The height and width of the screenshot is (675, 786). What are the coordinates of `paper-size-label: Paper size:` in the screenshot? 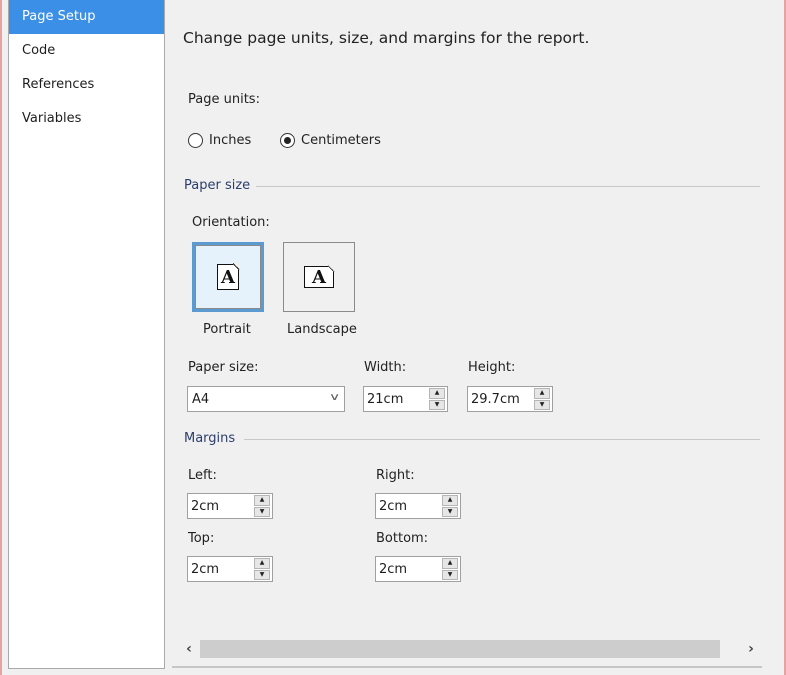 It's located at (223, 367).